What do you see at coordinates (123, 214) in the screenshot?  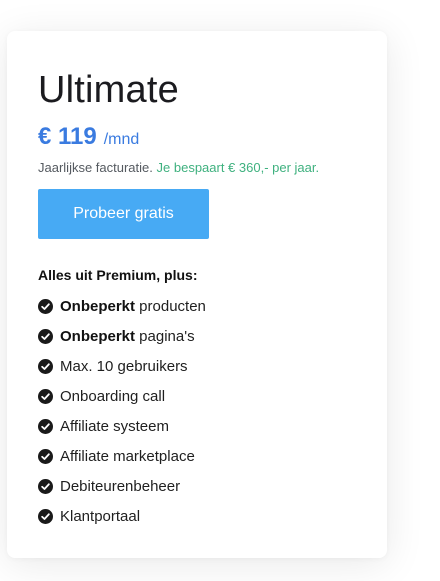 I see `try-free-button: Probeer gratis` at bounding box center [123, 214].